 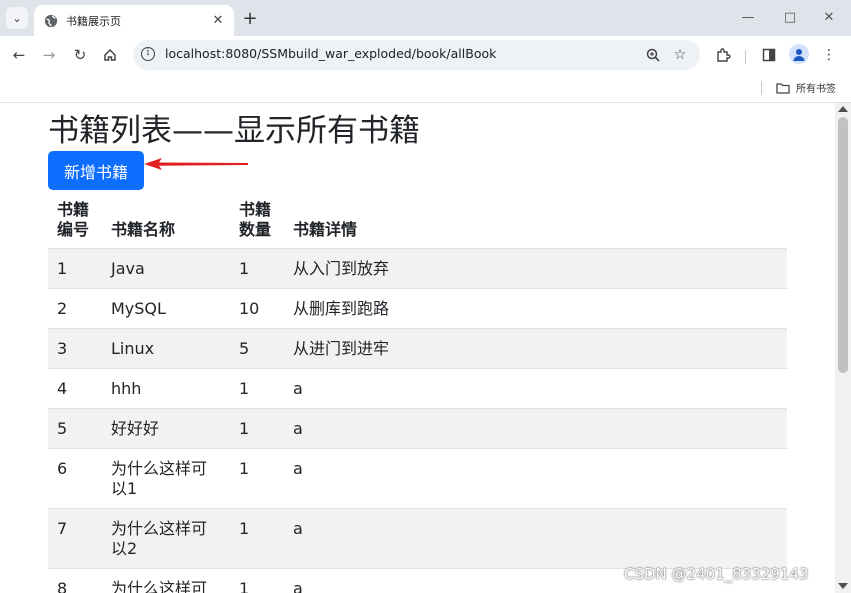 What do you see at coordinates (166, 428) in the screenshot?
I see `cell-name: 好好好` at bounding box center [166, 428].